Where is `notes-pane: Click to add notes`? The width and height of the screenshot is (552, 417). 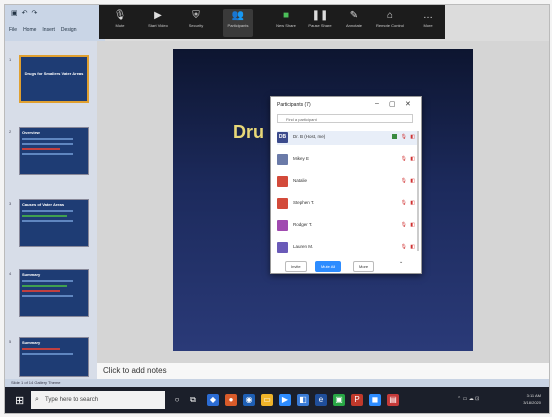 notes-pane: Click to add notes is located at coordinates (323, 371).